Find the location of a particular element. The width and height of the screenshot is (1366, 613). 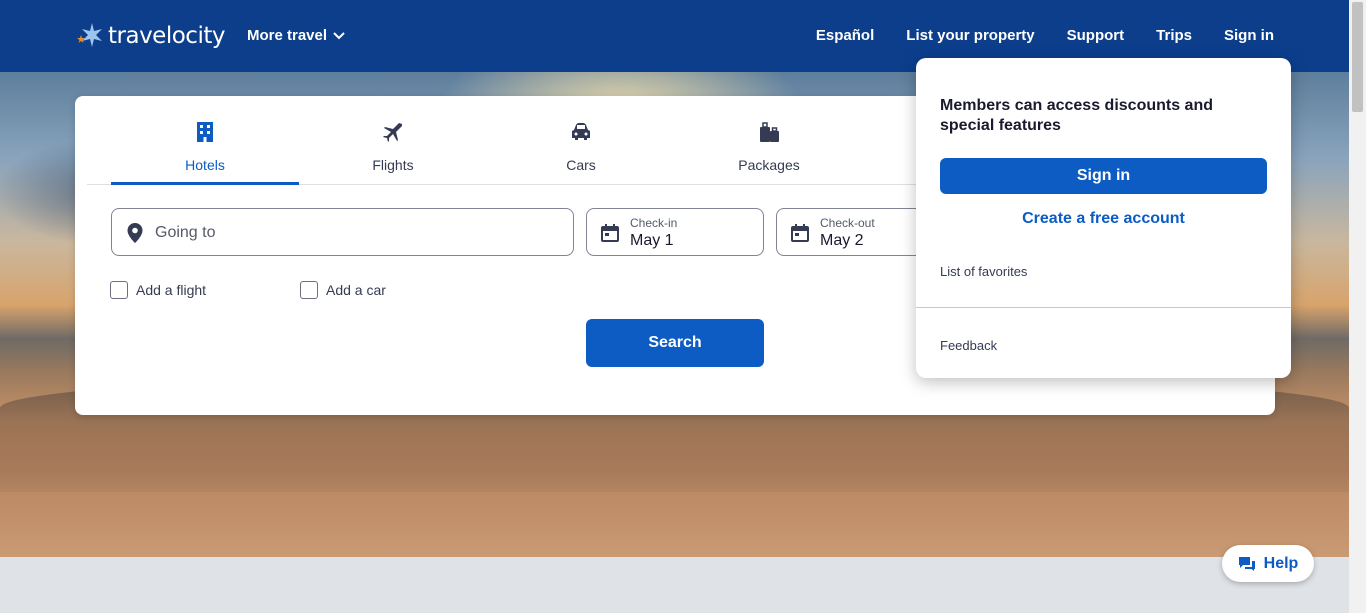

checkin-label: Check-in is located at coordinates (654, 223).